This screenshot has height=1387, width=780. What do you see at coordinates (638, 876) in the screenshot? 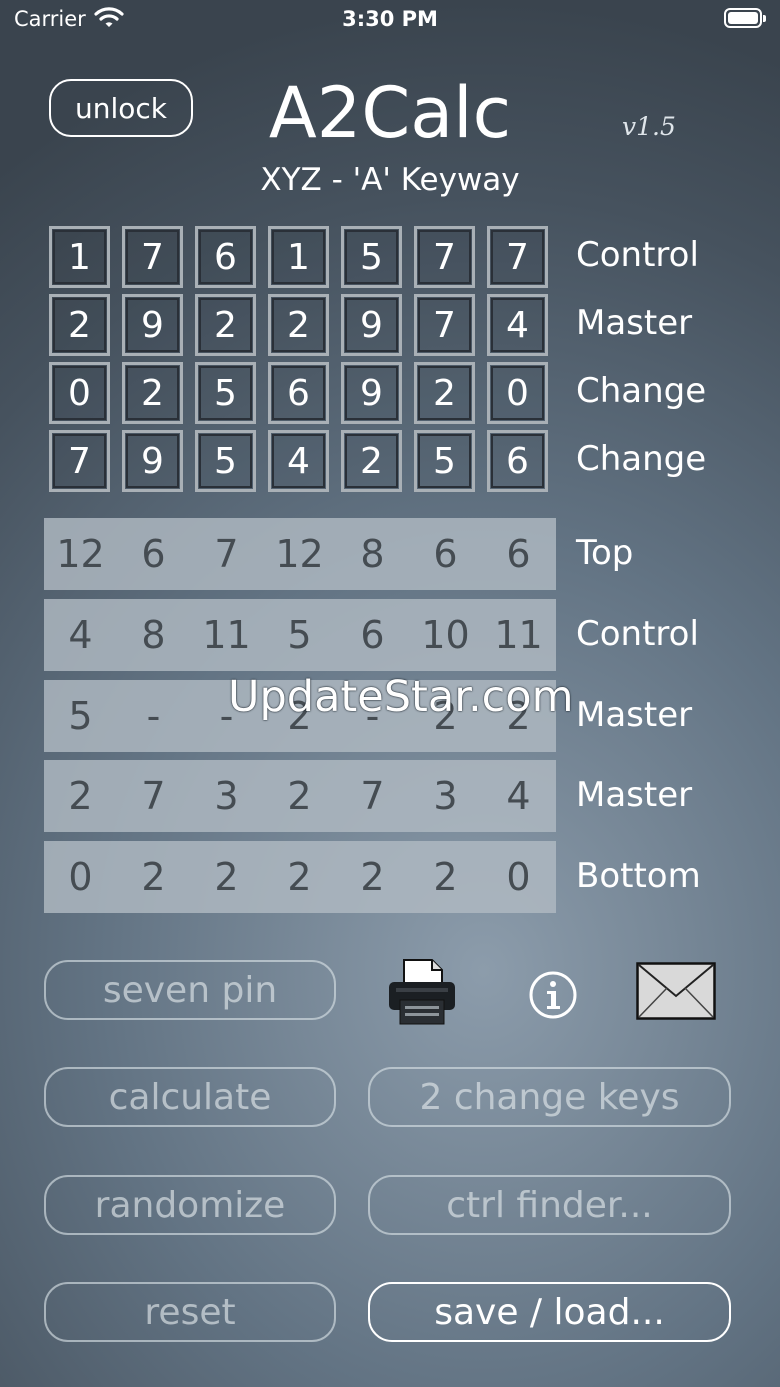
I see `result-row-label: Bottom` at bounding box center [638, 876].